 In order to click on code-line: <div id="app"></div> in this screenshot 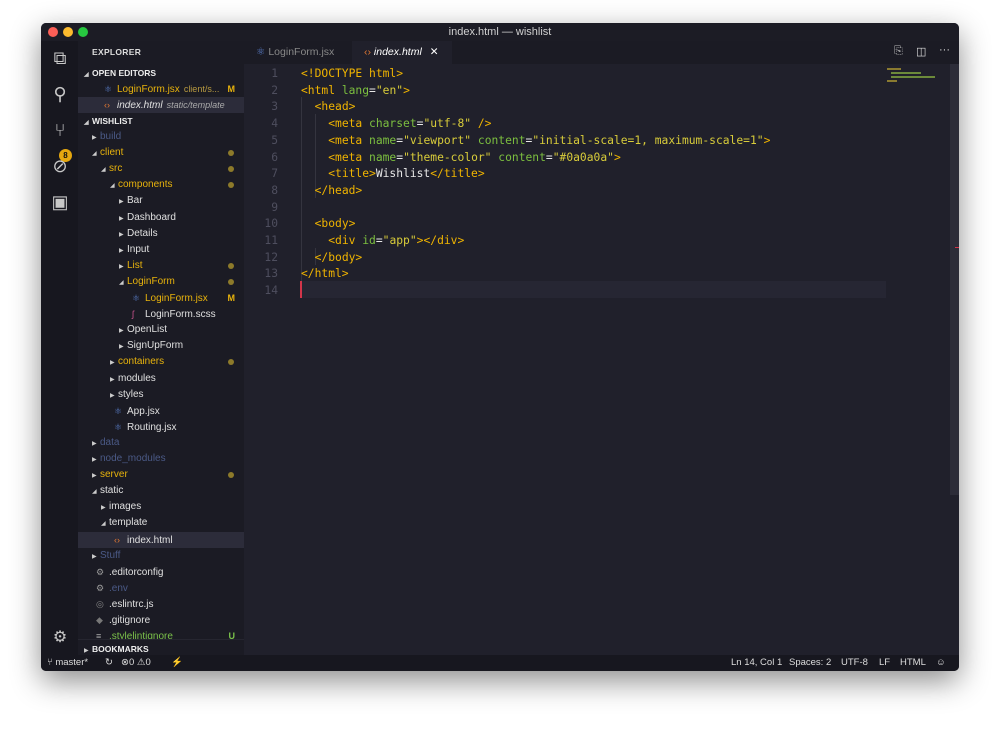, I will do `click(382, 241)`.